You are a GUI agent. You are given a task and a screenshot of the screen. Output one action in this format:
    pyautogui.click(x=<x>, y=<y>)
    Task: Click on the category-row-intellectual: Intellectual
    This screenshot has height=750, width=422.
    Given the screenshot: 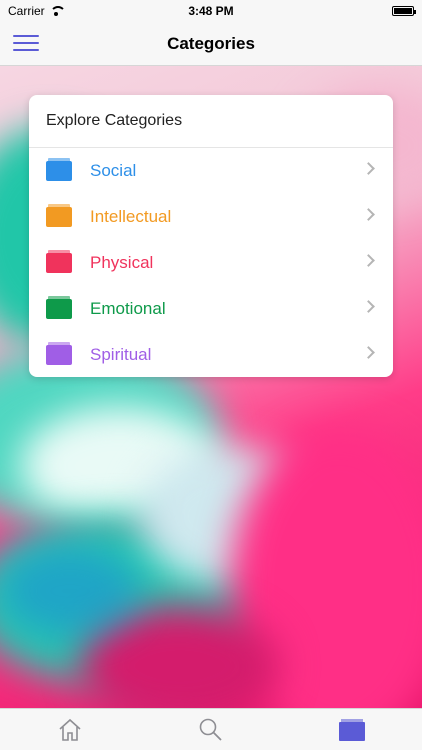 What is the action you would take?
    pyautogui.click(x=211, y=217)
    